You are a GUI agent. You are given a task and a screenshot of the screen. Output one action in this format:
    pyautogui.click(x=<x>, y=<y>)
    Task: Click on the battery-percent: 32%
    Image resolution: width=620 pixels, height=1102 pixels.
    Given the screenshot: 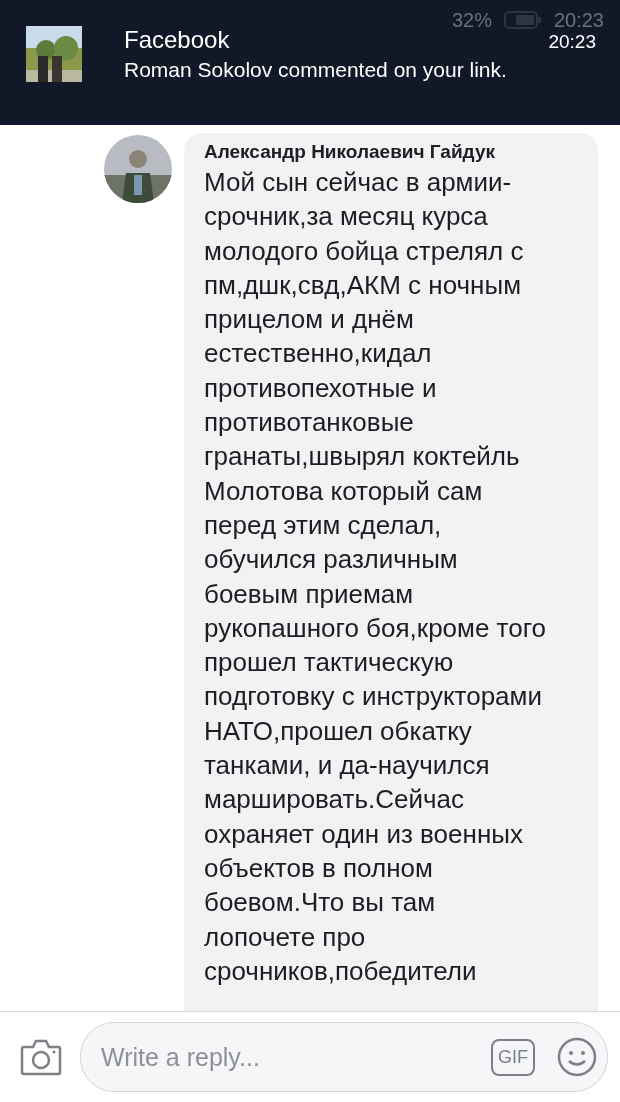 What is the action you would take?
    pyautogui.click(x=471, y=20)
    